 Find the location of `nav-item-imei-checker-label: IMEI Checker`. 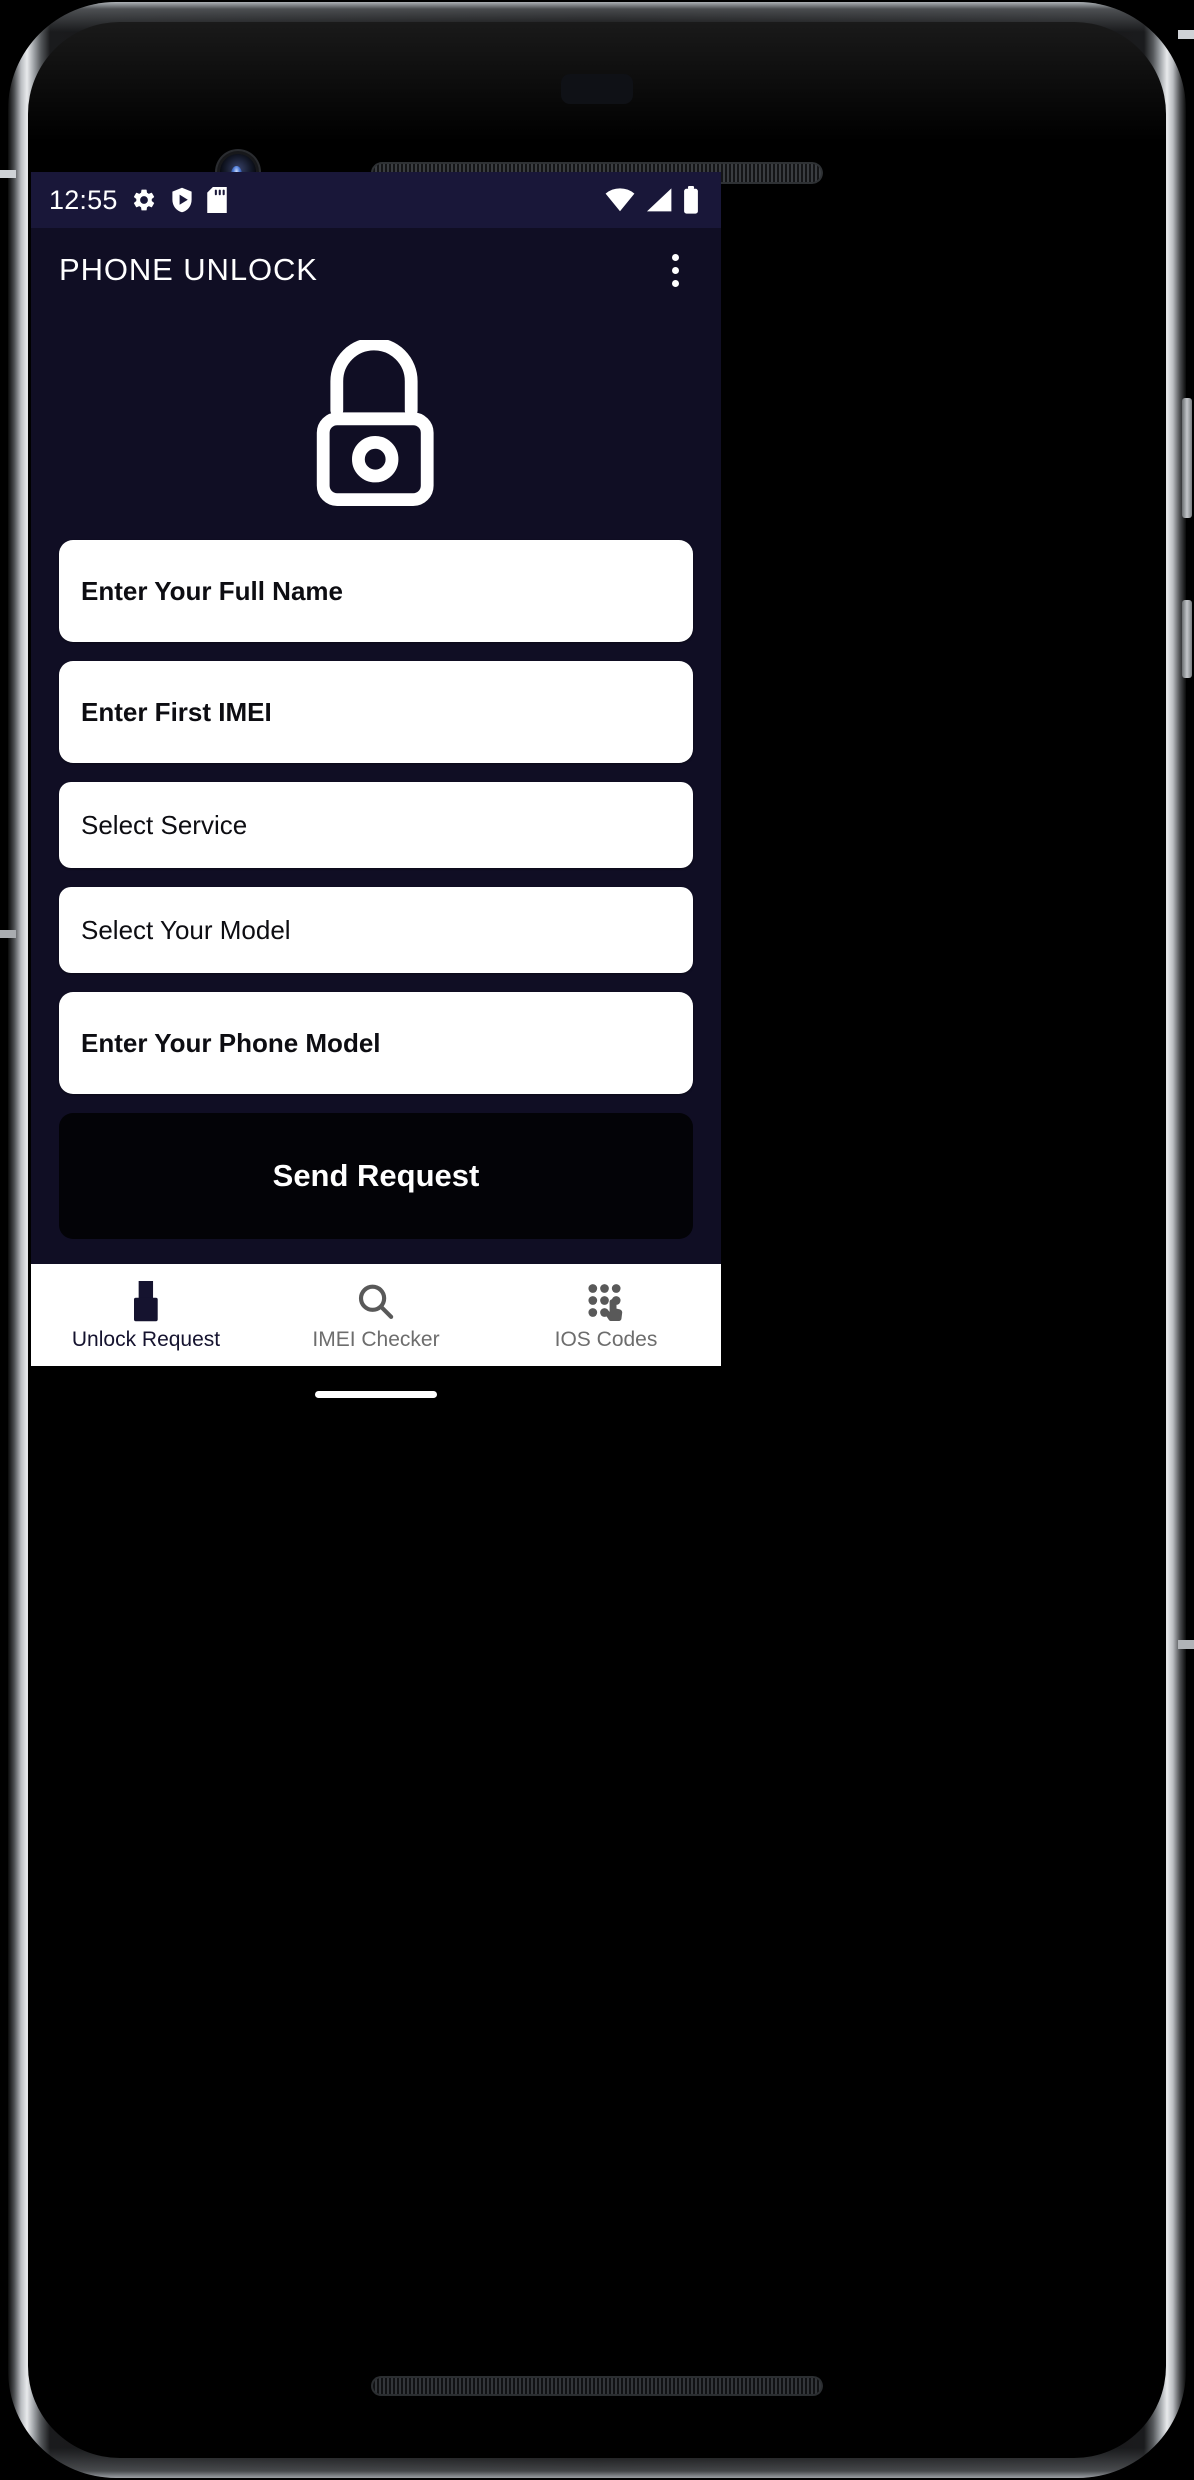

nav-item-imei-checker-label: IMEI Checker is located at coordinates (376, 1339).